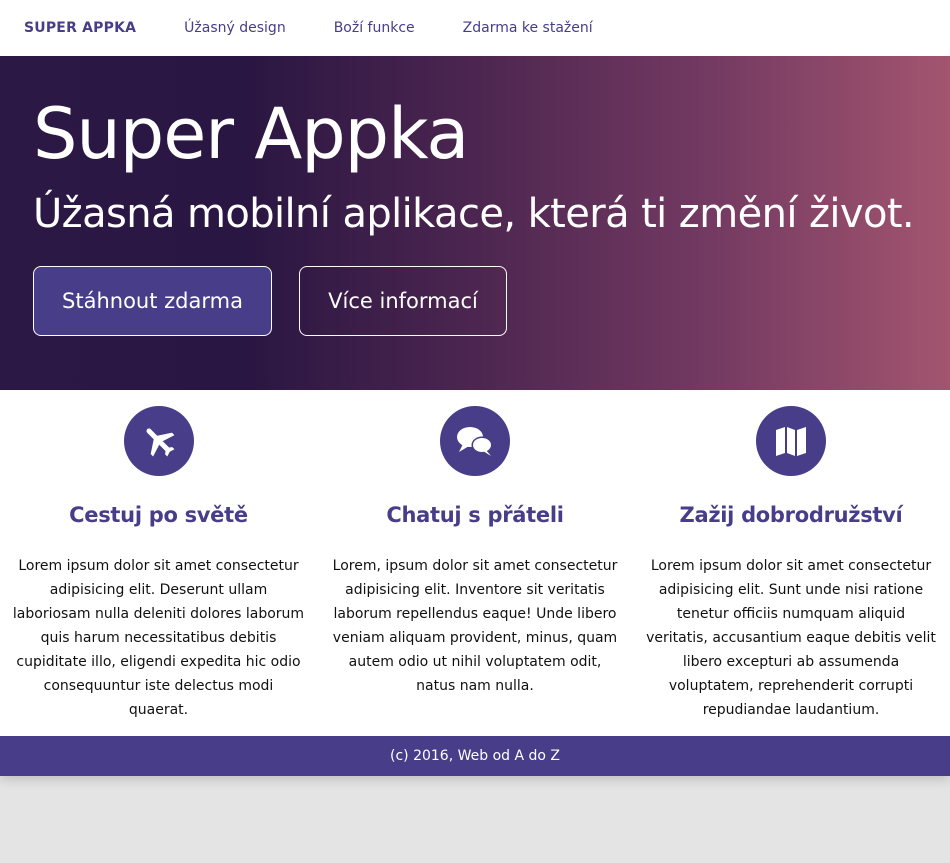 The width and height of the screenshot is (950, 863). I want to click on chat-bubbles-icon, so click(475, 441).